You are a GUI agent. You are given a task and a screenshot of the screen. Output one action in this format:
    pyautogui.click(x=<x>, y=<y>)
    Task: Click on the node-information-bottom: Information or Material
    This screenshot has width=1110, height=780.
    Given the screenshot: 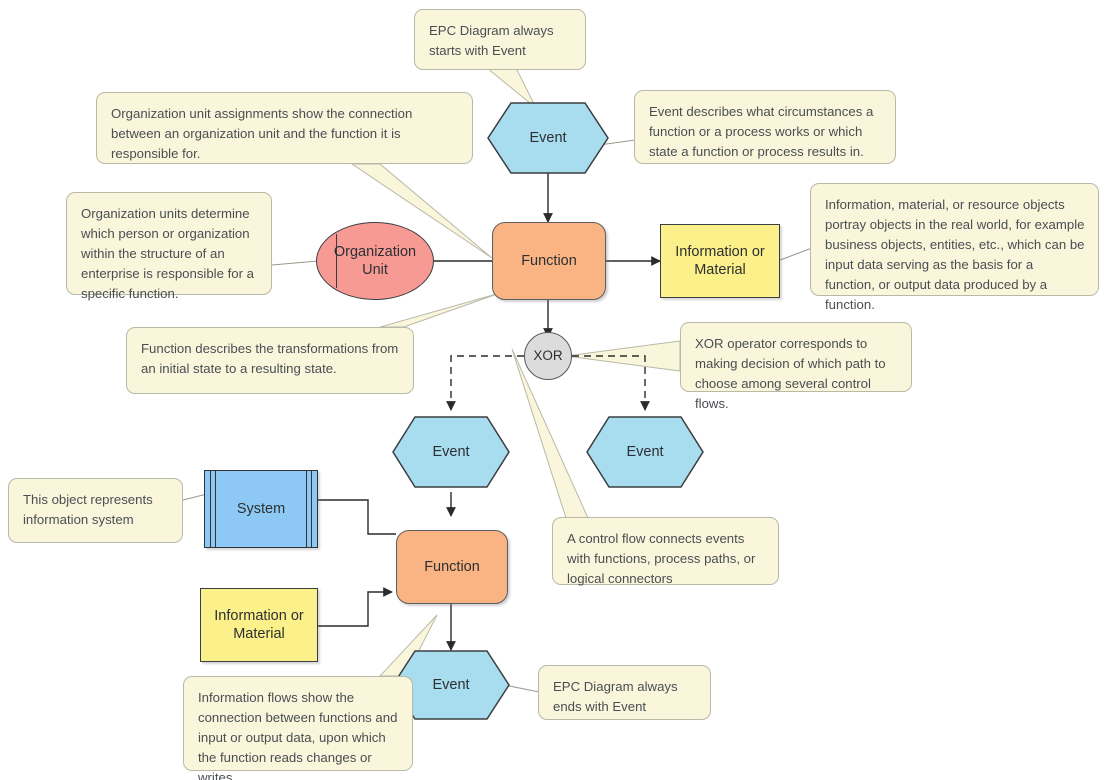 What is the action you would take?
    pyautogui.click(x=259, y=625)
    